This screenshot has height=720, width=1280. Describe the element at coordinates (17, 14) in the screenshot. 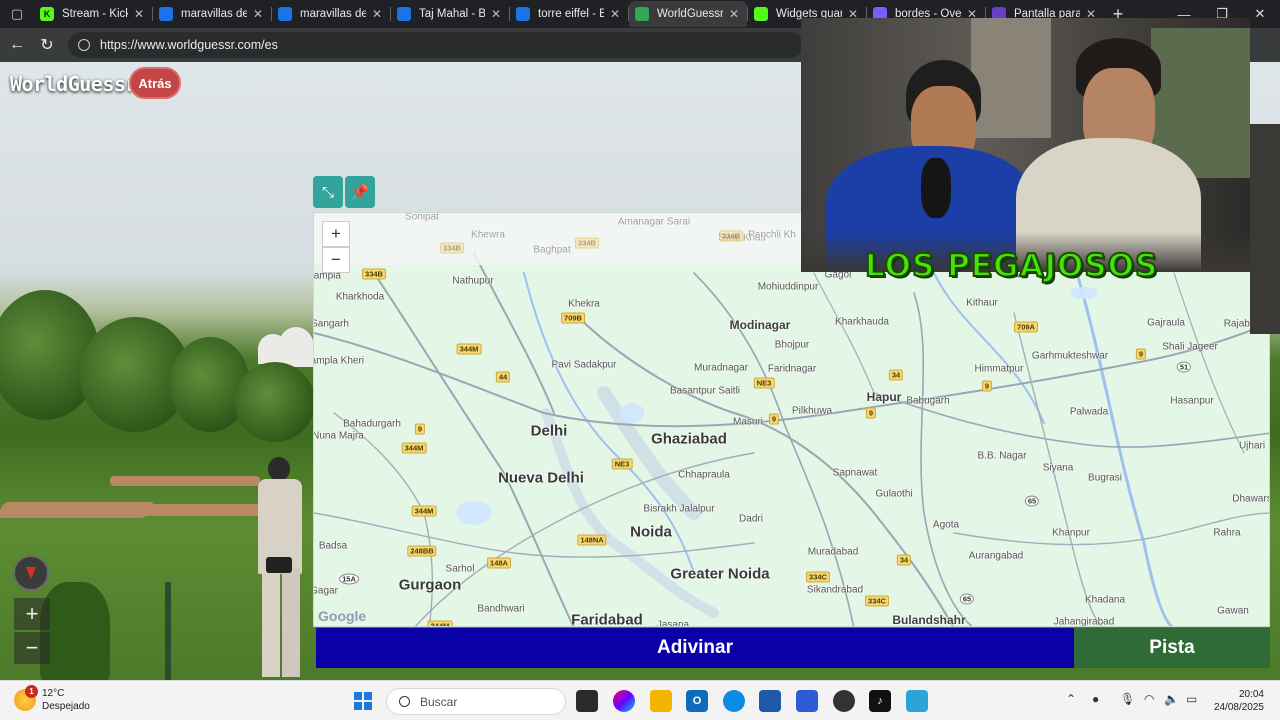

I see `tab-actions-icon: ▢` at that location.